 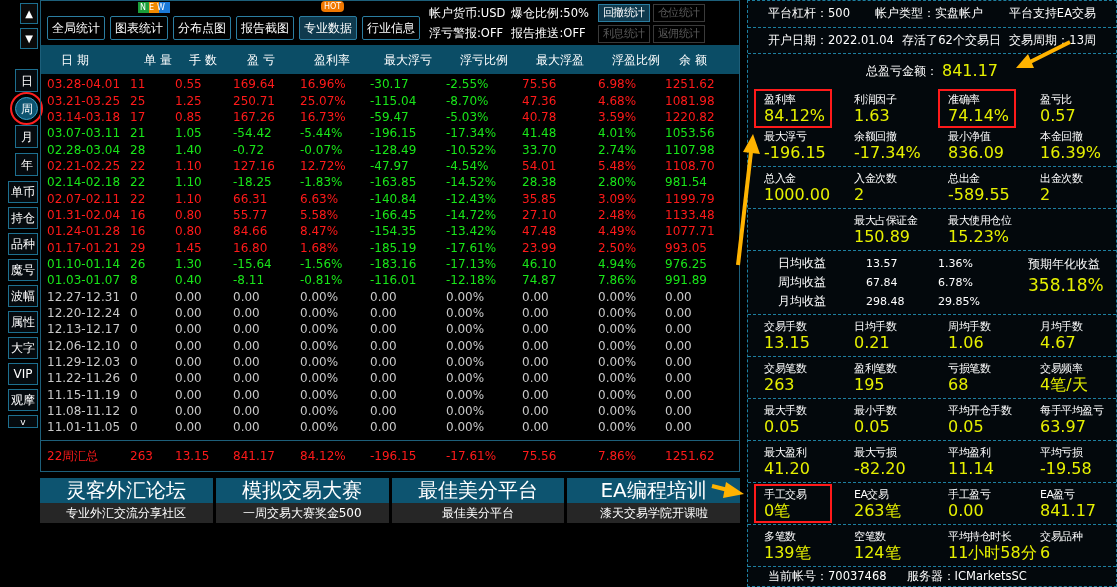 What do you see at coordinates (23, 244) in the screenshot?
I see `side-button: 品种` at bounding box center [23, 244].